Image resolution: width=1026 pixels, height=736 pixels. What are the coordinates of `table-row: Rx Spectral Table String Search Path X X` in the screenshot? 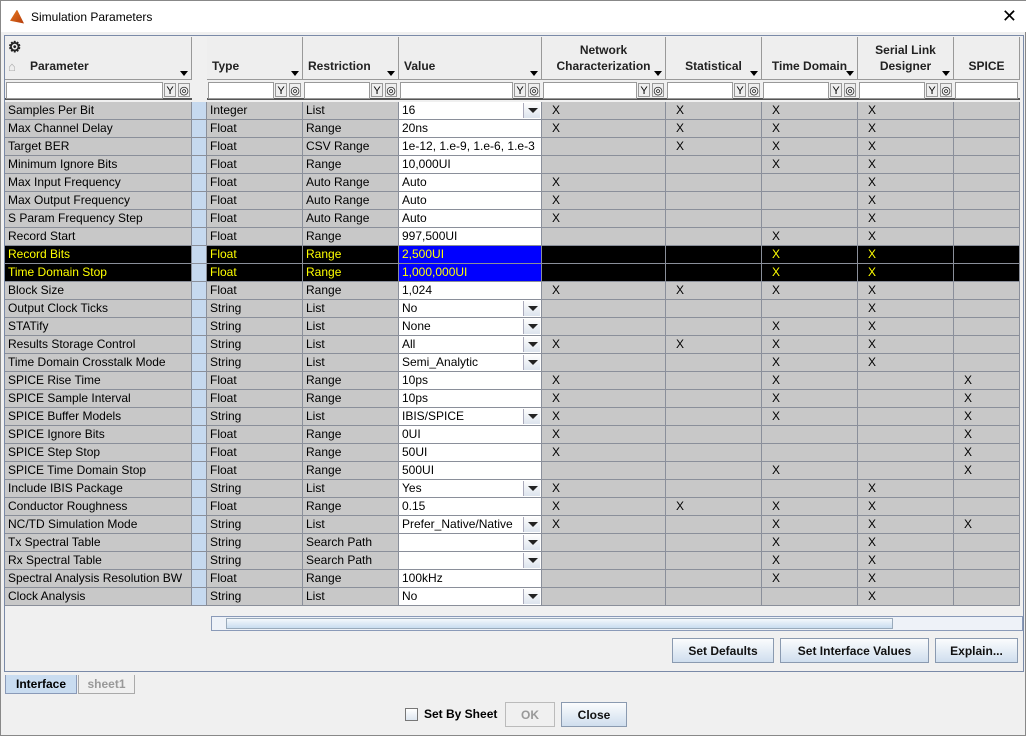 It's located at (514, 561).